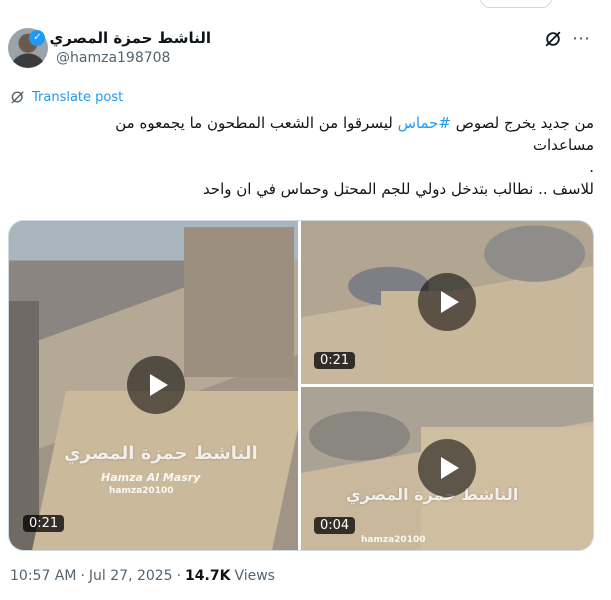  I want to click on translate-post-link: Translate post, so click(66, 97).